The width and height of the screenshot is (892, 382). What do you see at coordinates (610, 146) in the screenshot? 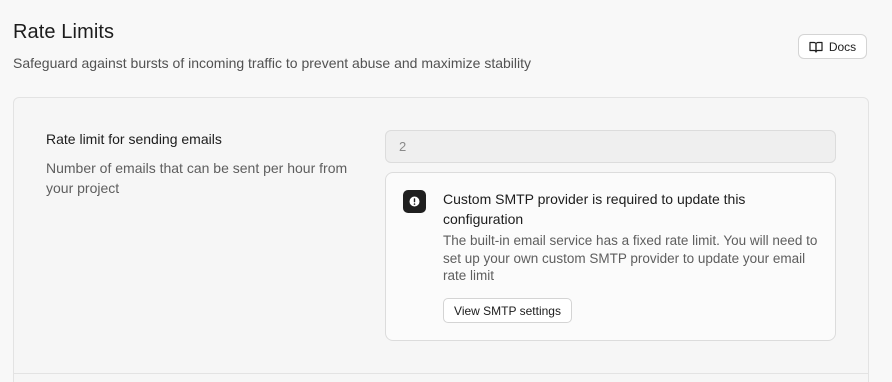
I see `email-rate-limit-input` at bounding box center [610, 146].